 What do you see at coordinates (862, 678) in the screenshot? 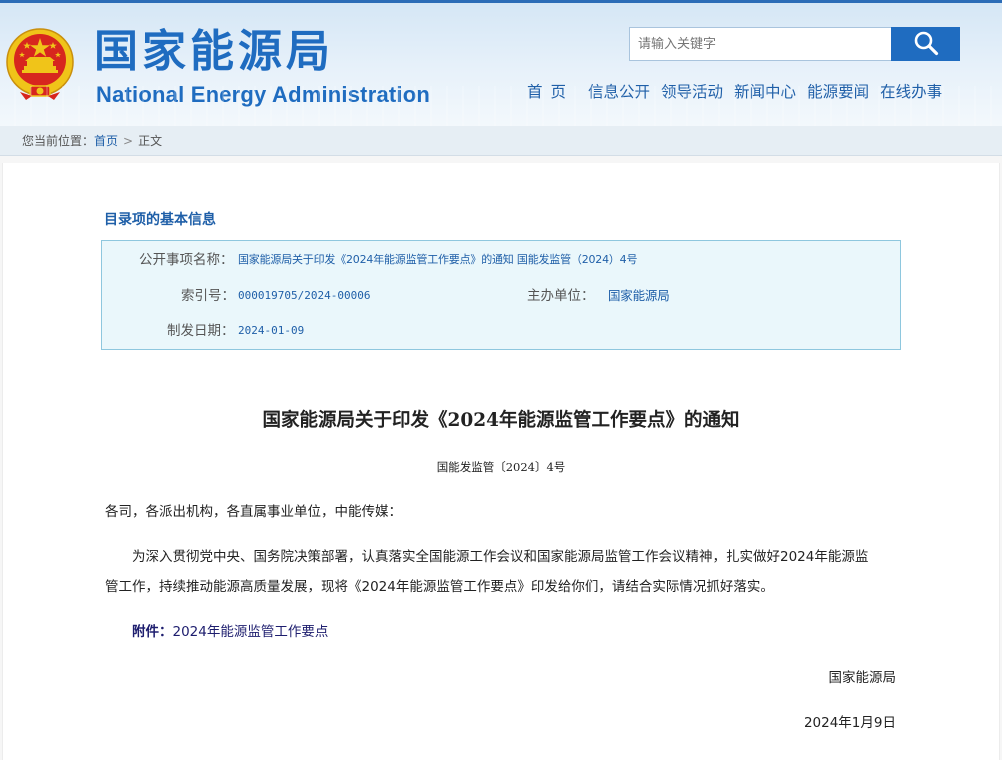
I see `document-signature: 国家能源局` at bounding box center [862, 678].